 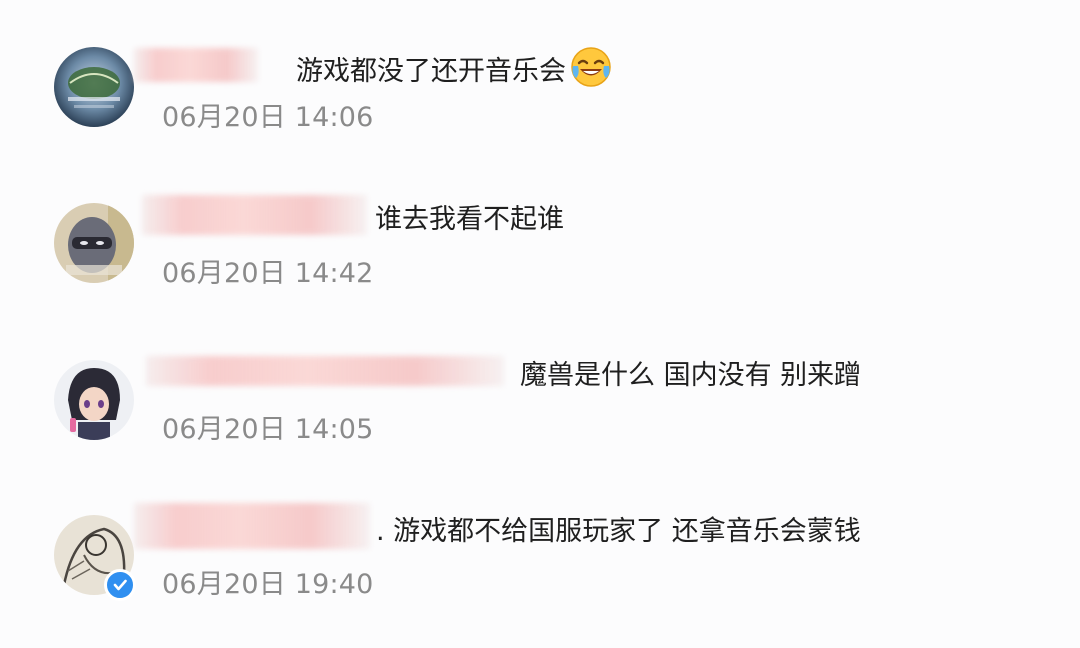 What do you see at coordinates (591, 67) in the screenshot?
I see `laughing-crying-emoji-icon` at bounding box center [591, 67].